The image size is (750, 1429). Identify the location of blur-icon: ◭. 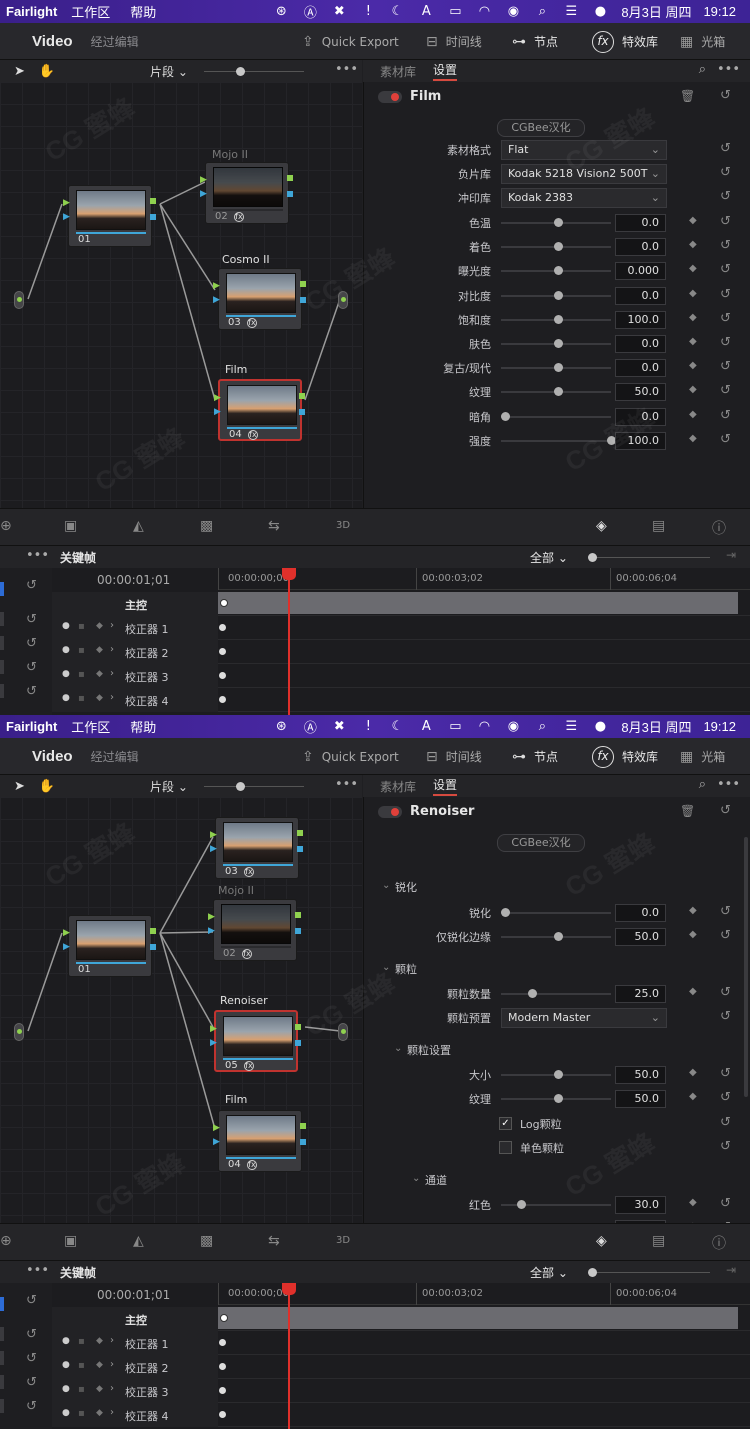
(138, 526).